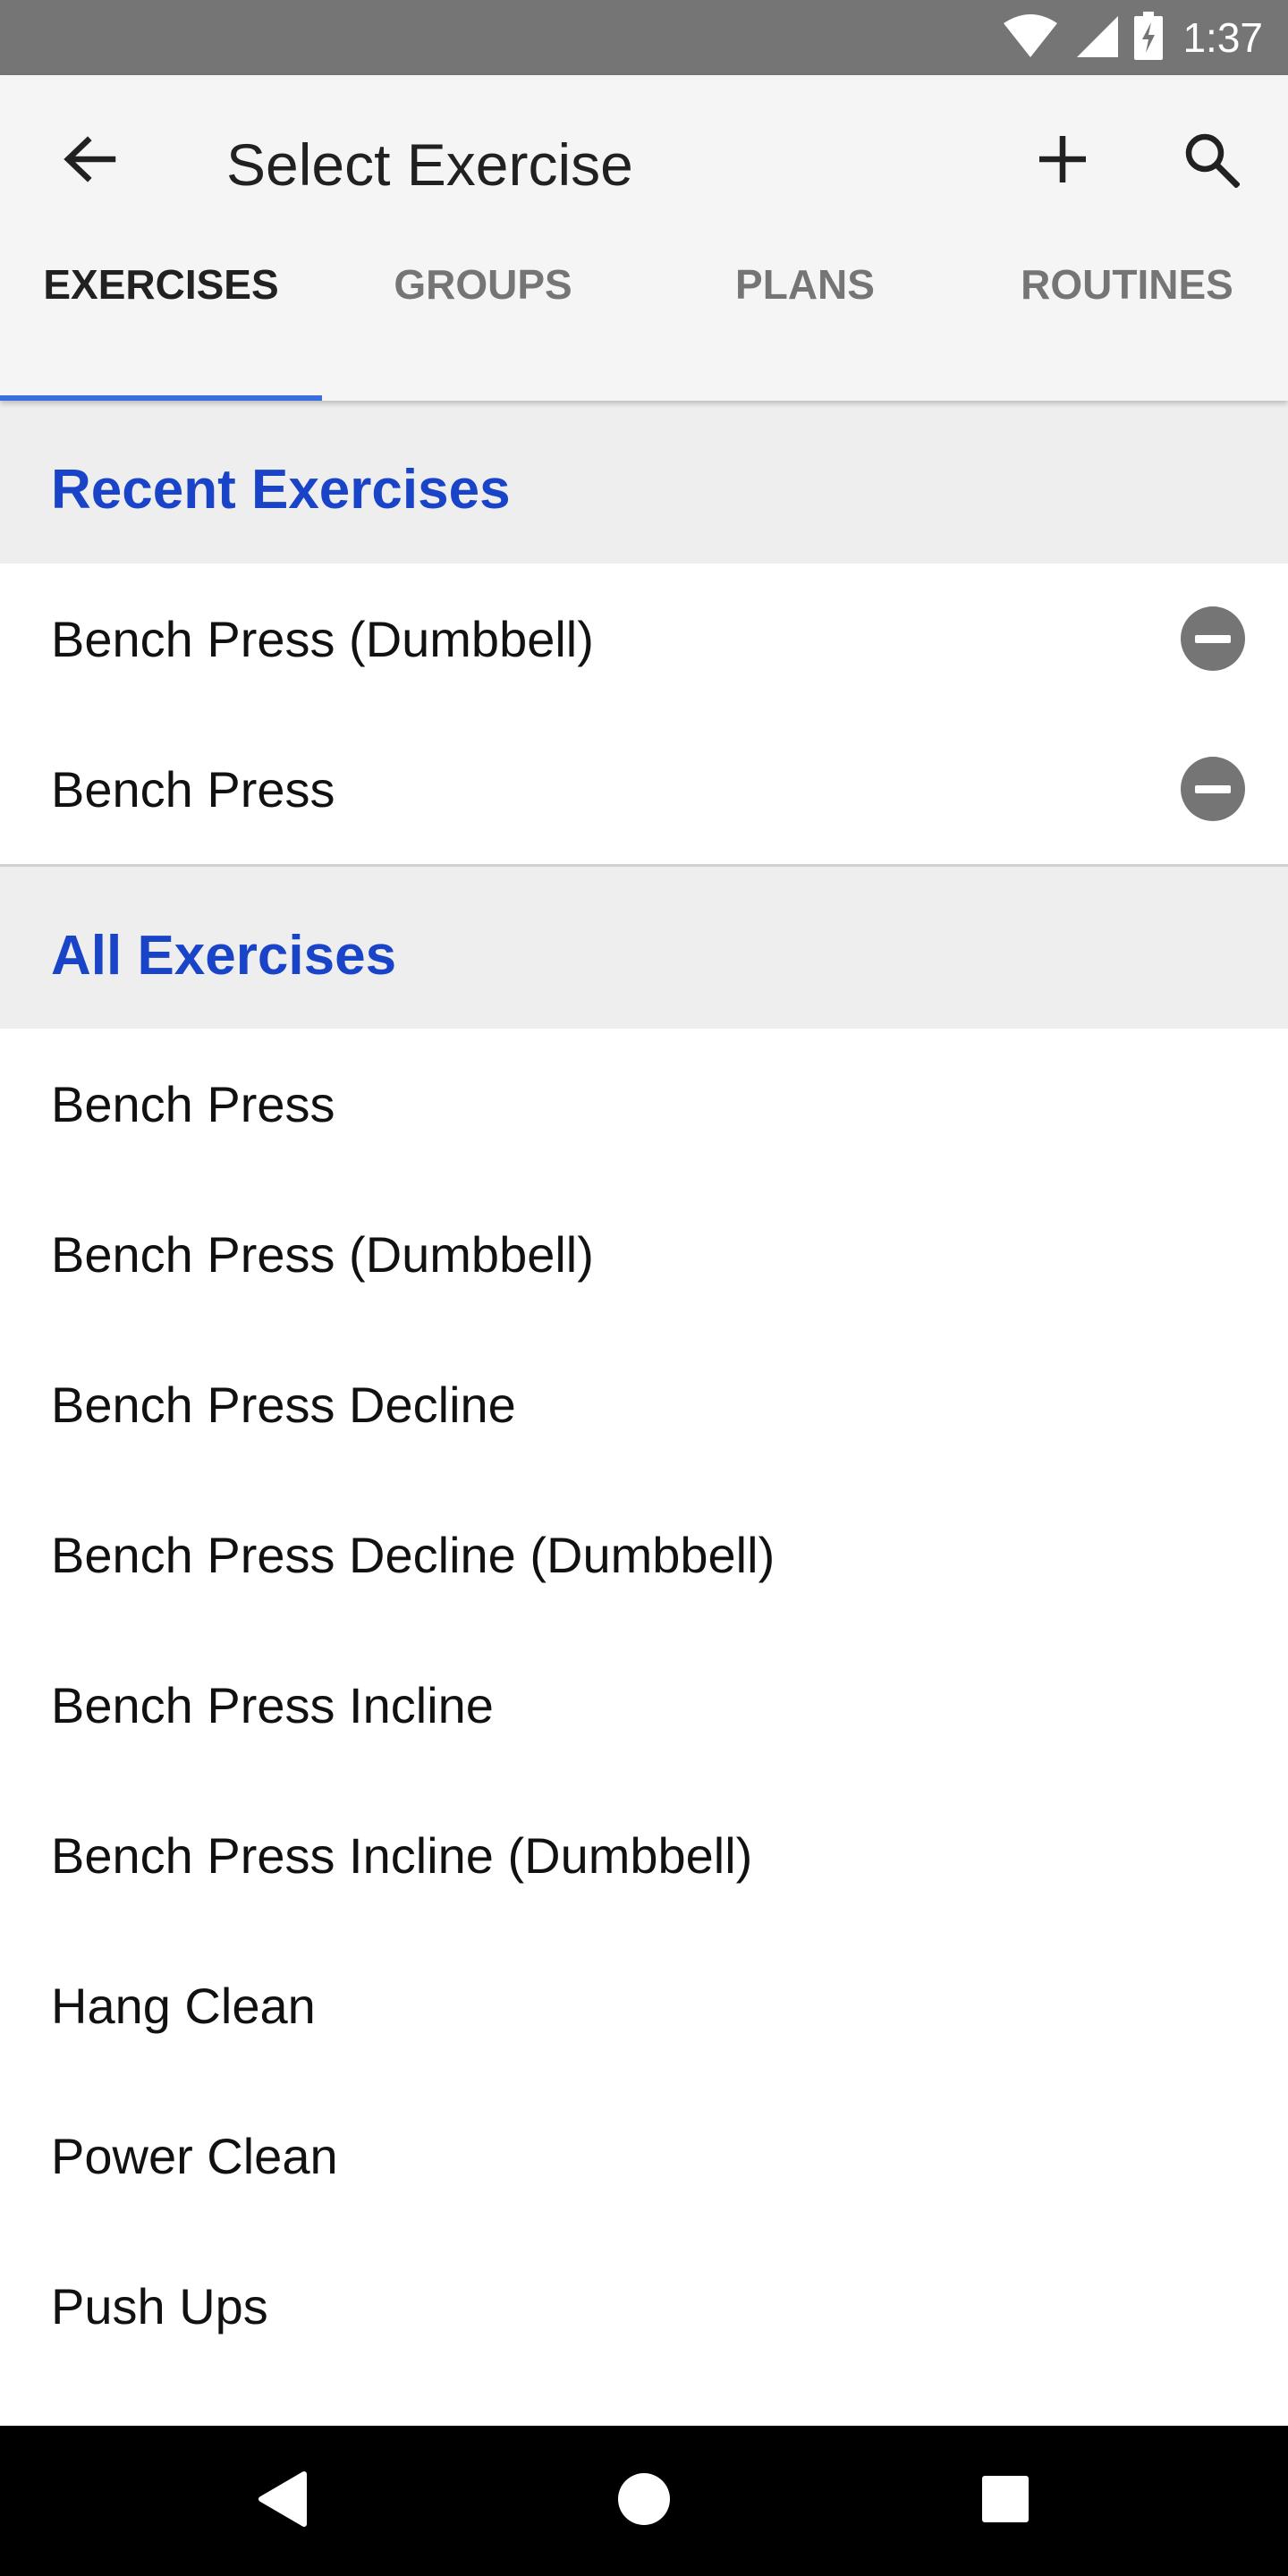  I want to click on tab-label: GROUPS, so click(483, 284).